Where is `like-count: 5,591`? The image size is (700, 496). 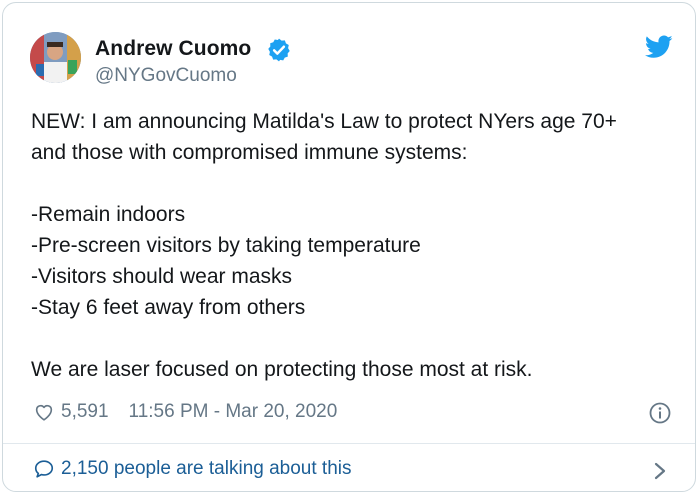
like-count: 5,591 is located at coordinates (85, 412).